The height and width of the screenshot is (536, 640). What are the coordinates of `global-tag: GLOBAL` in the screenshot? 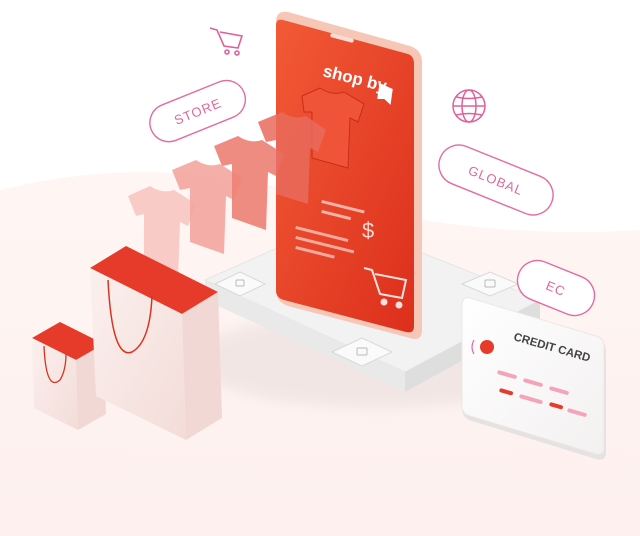 It's located at (496, 180).